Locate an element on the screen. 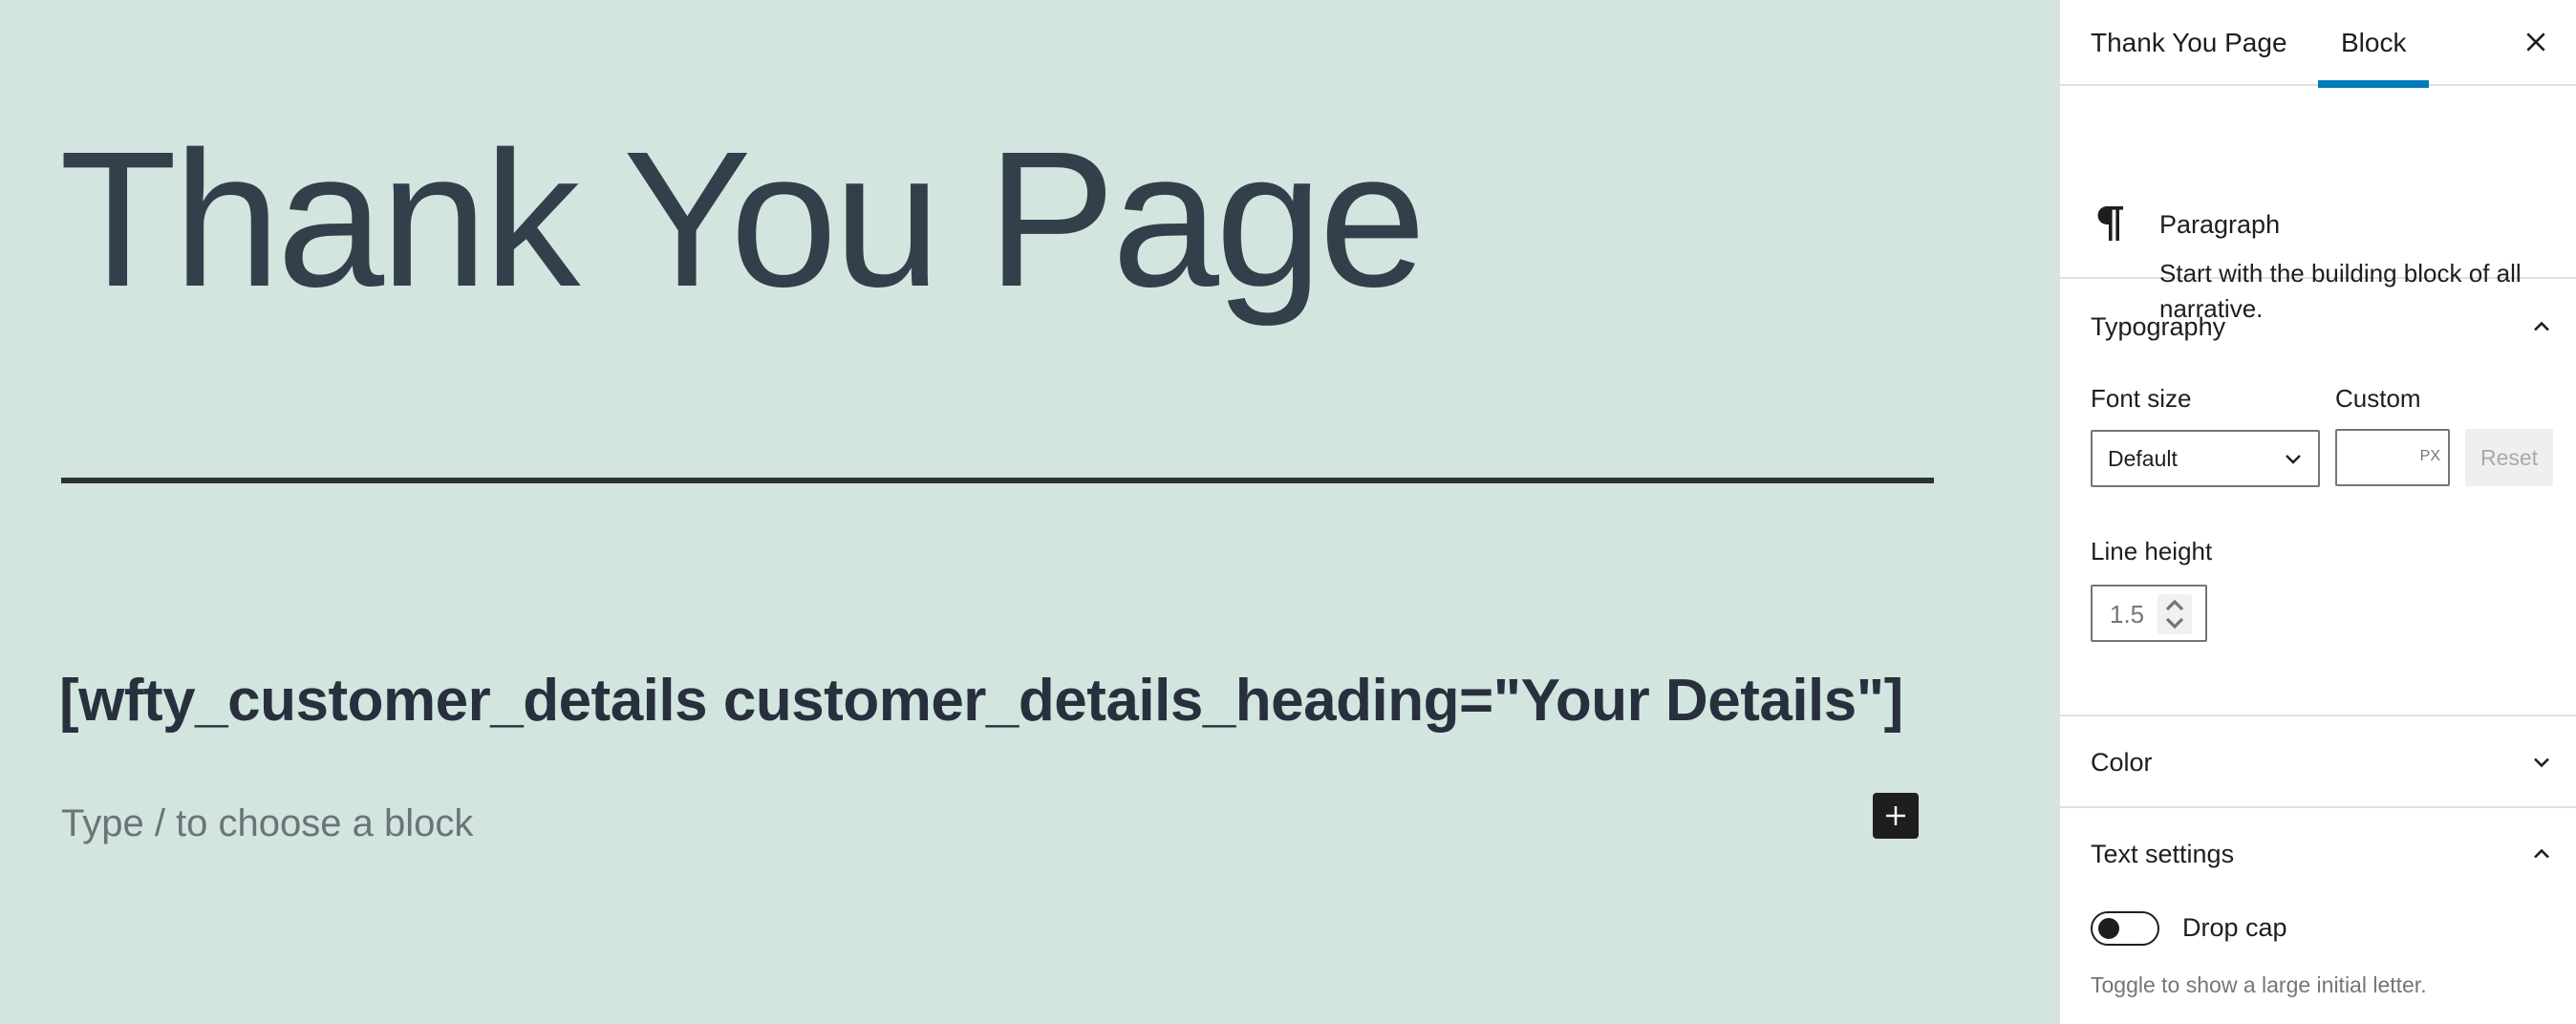 Image resolution: width=2576 pixels, height=1024 pixels. tab-post-label: Thank You Page is located at coordinates (2189, 42).